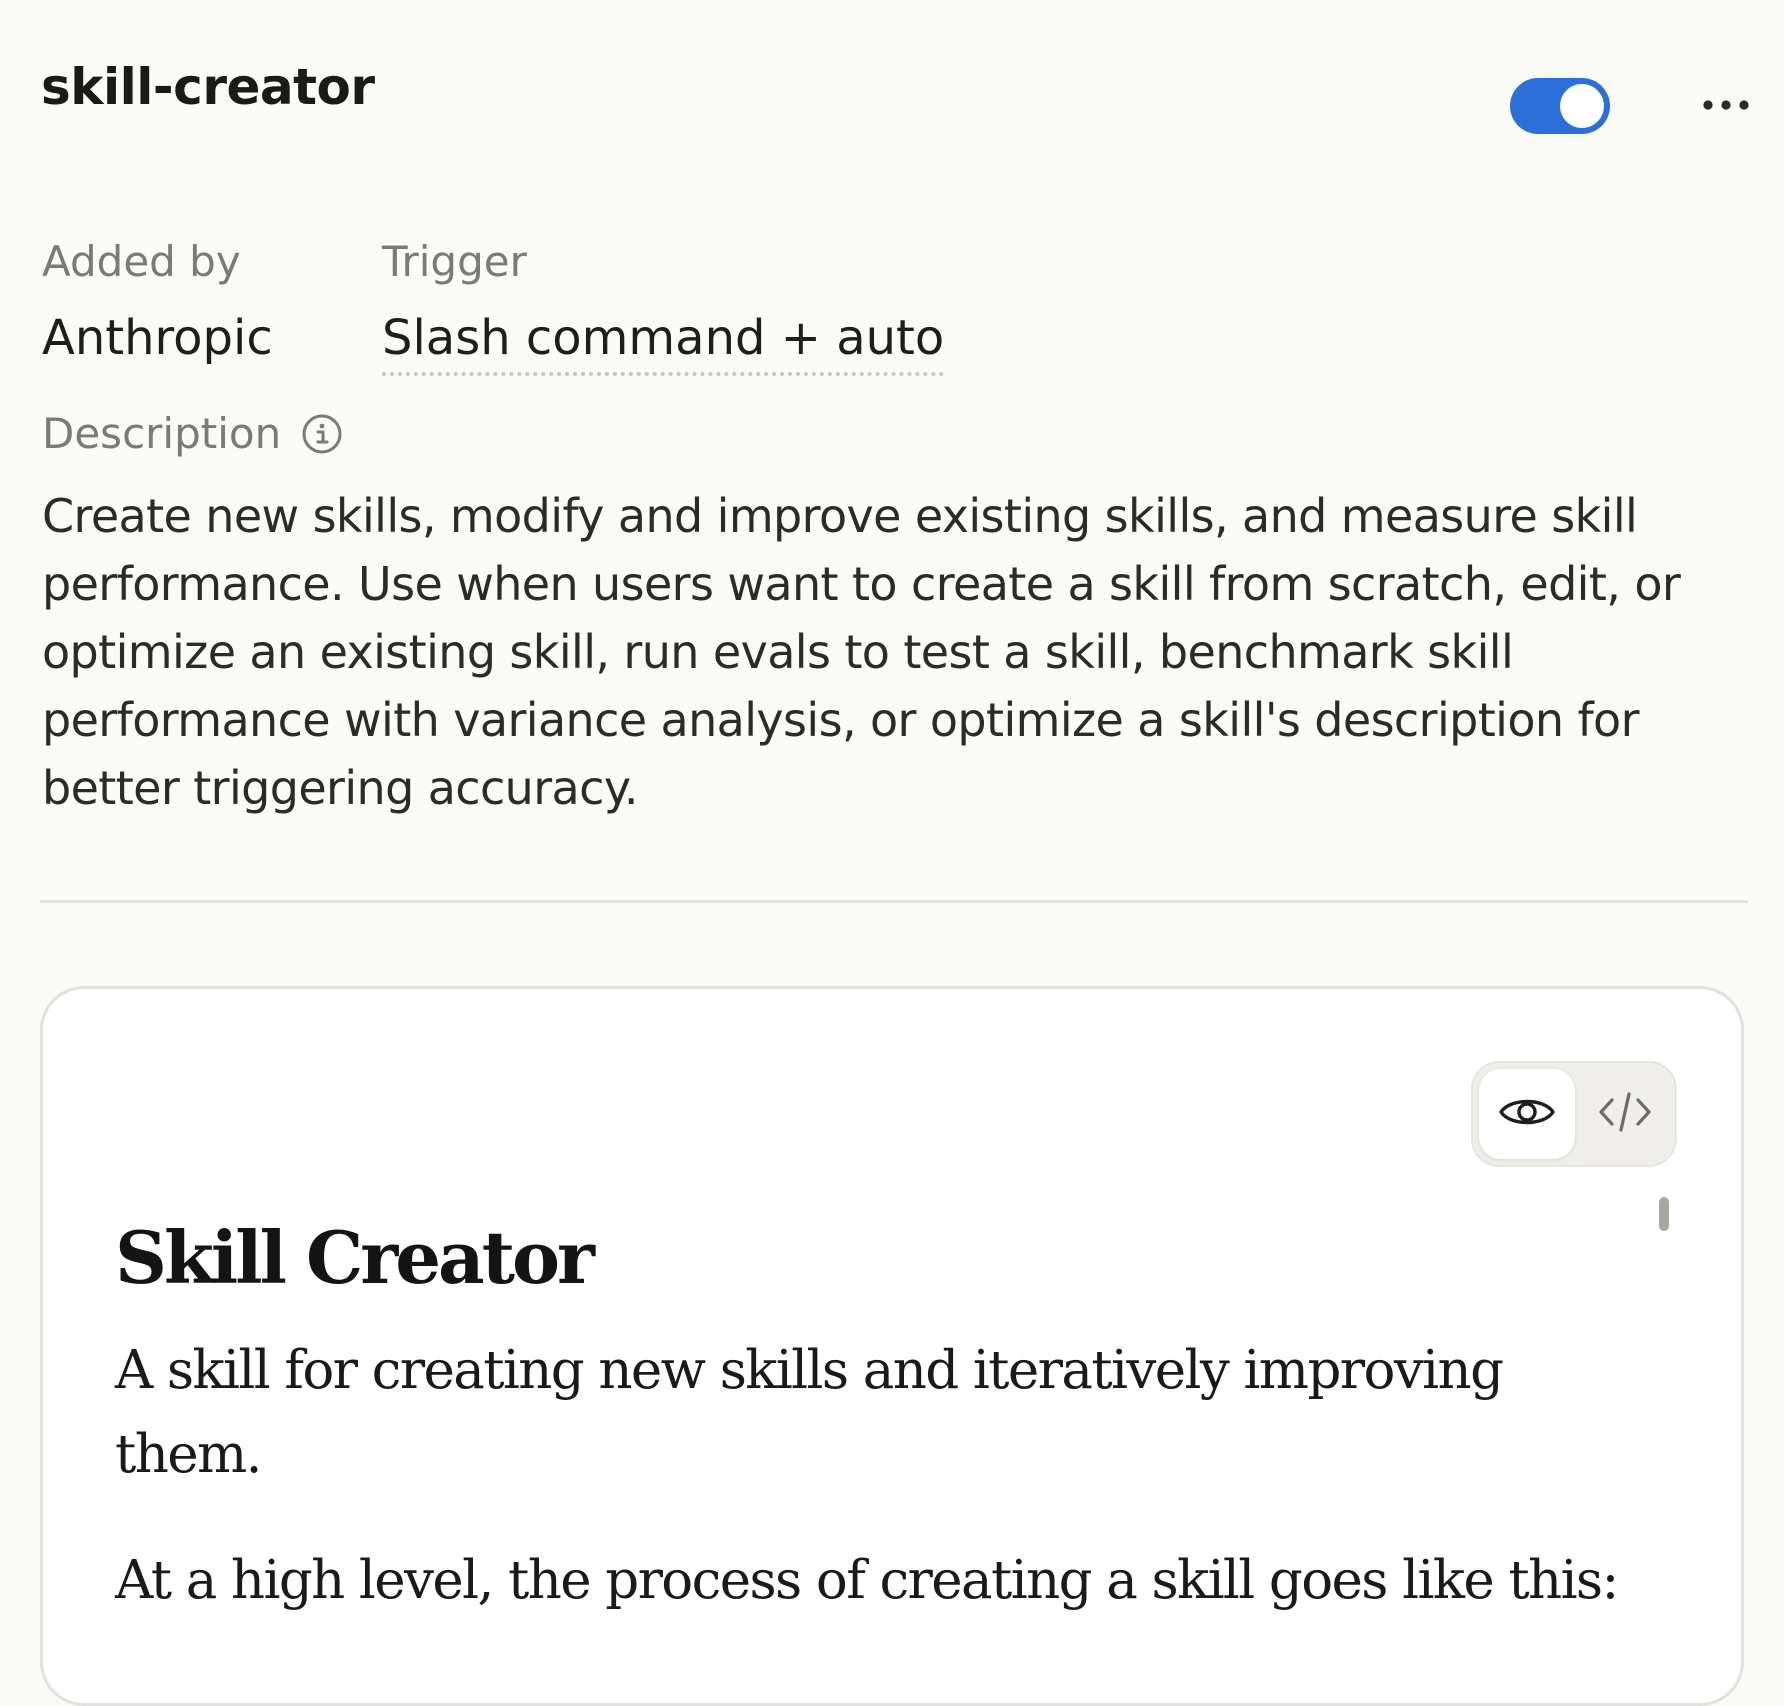 This screenshot has width=1784, height=1706. What do you see at coordinates (454, 261) in the screenshot?
I see `trigger-label: Trigger` at bounding box center [454, 261].